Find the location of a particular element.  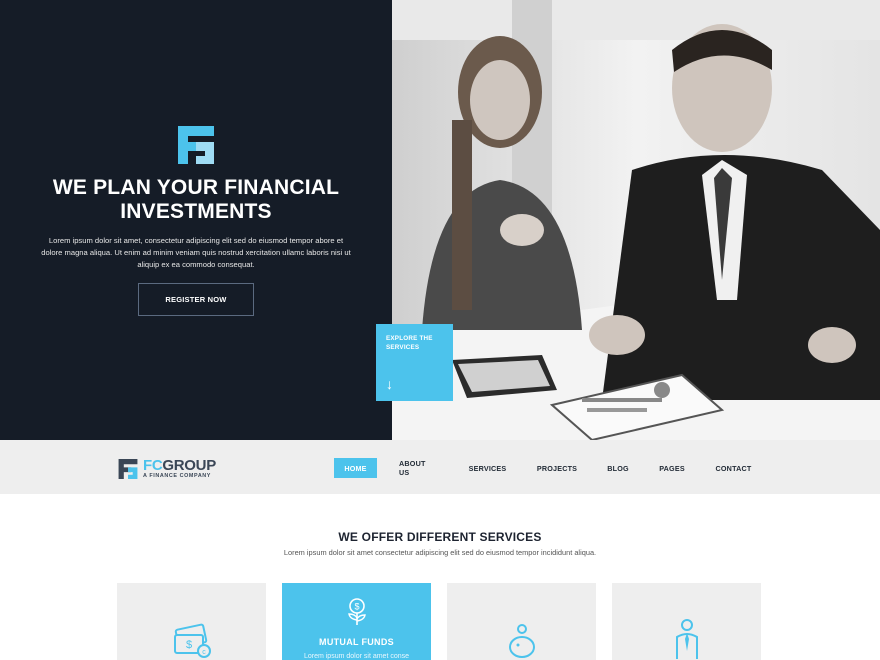

explore-label: EXPLORE THE SERVICES is located at coordinates (409, 343).